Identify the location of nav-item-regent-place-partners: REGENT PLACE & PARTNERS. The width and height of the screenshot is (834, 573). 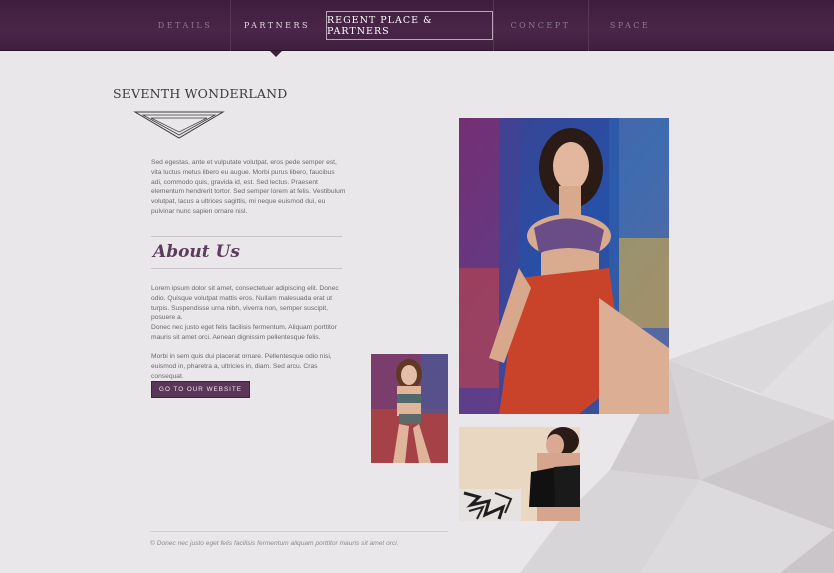
(409, 25).